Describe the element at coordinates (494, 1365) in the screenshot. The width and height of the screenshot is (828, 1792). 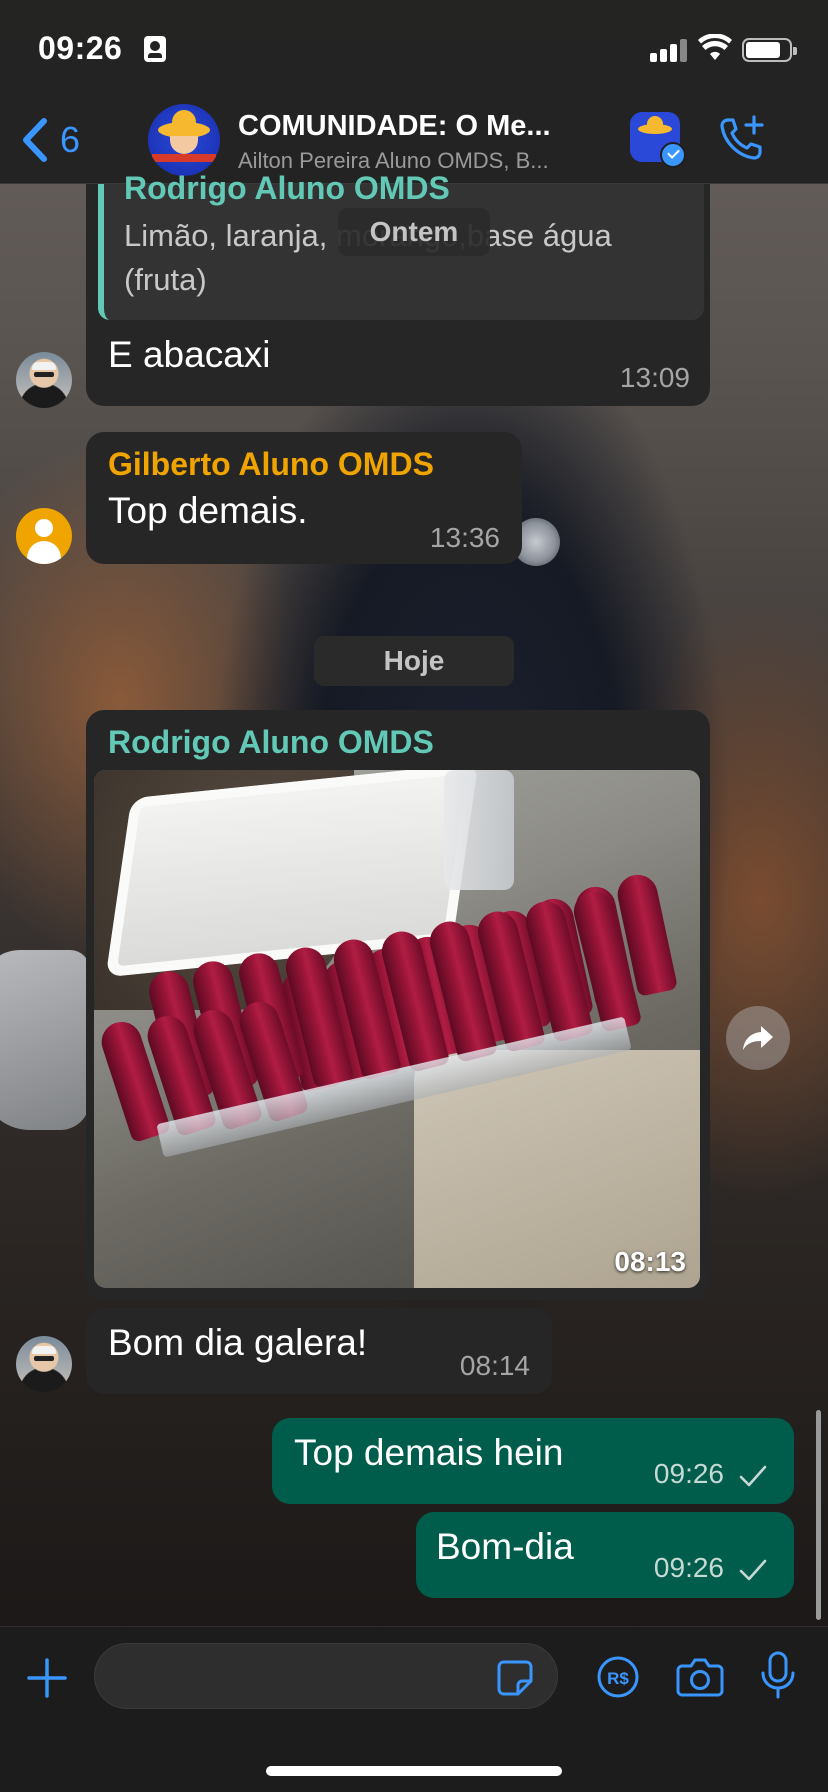
I see `message-time: 08:14` at that location.